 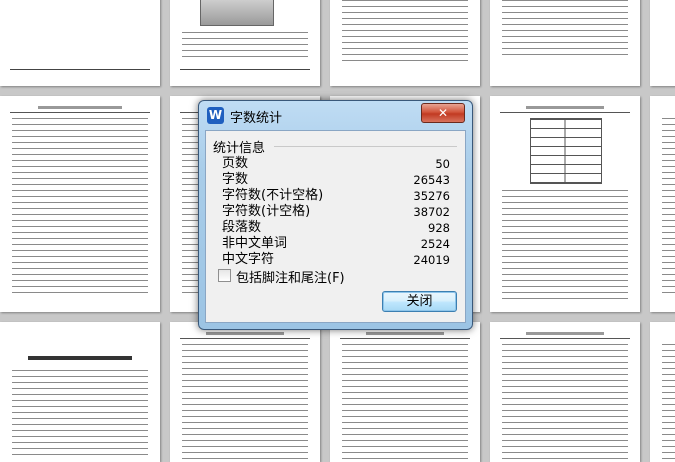 What do you see at coordinates (80, 358) in the screenshot?
I see `chapter-heading` at bounding box center [80, 358].